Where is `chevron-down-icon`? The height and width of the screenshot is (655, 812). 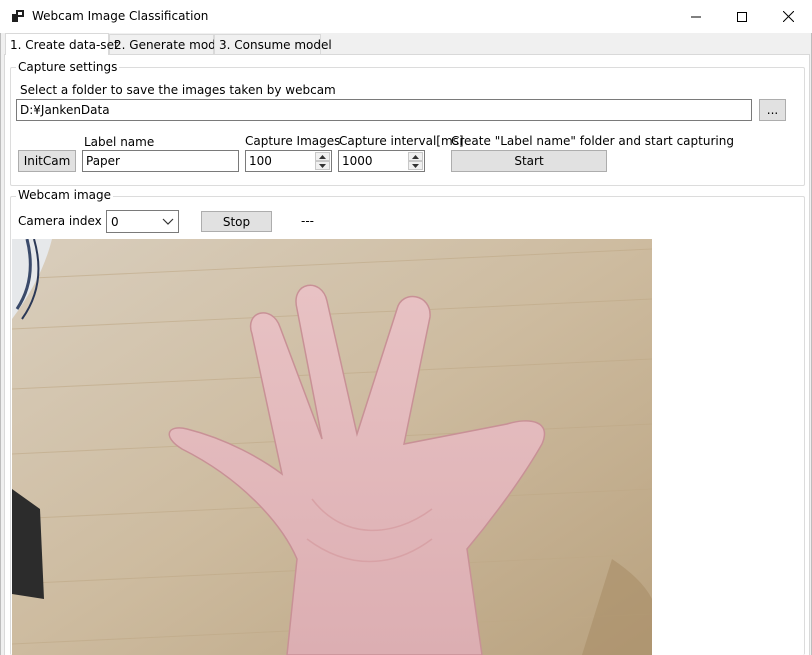 chevron-down-icon is located at coordinates (168, 221).